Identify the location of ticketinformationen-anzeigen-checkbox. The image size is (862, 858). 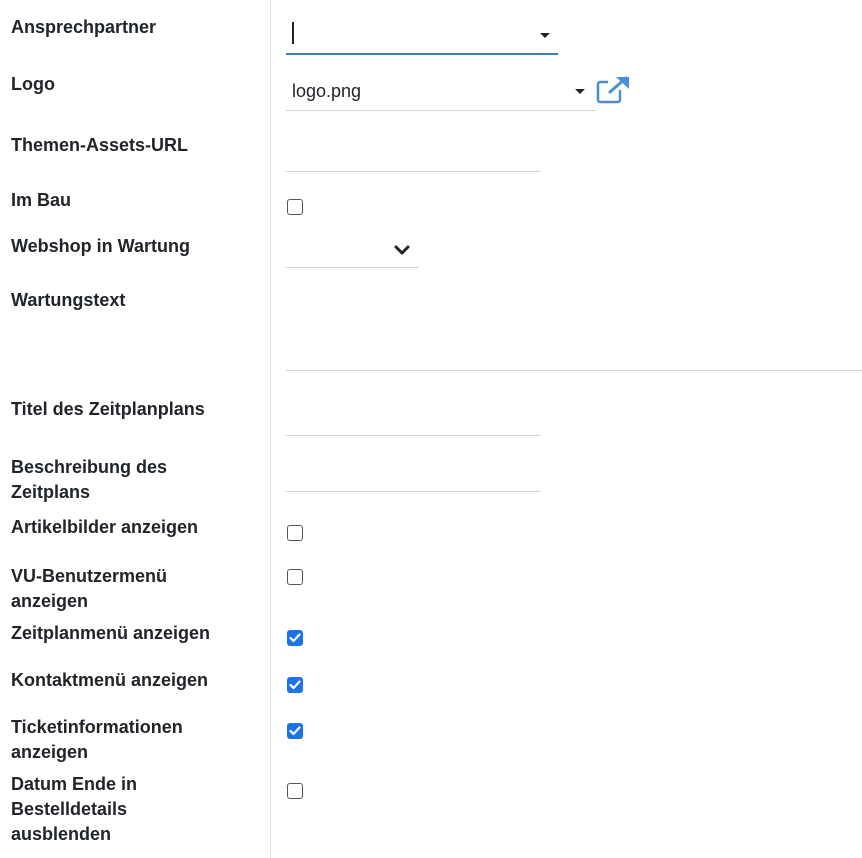
(295, 731).